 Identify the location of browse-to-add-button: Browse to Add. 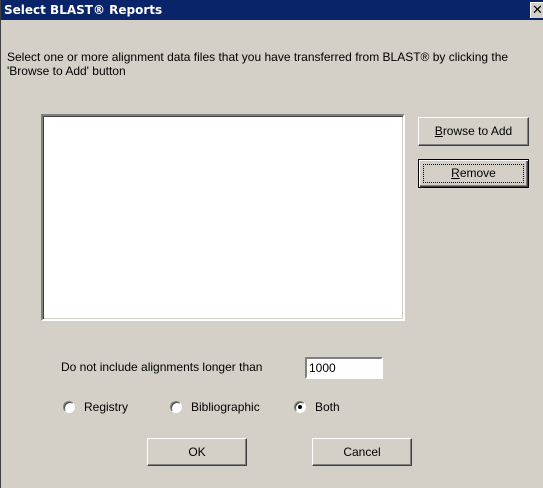
(473, 131).